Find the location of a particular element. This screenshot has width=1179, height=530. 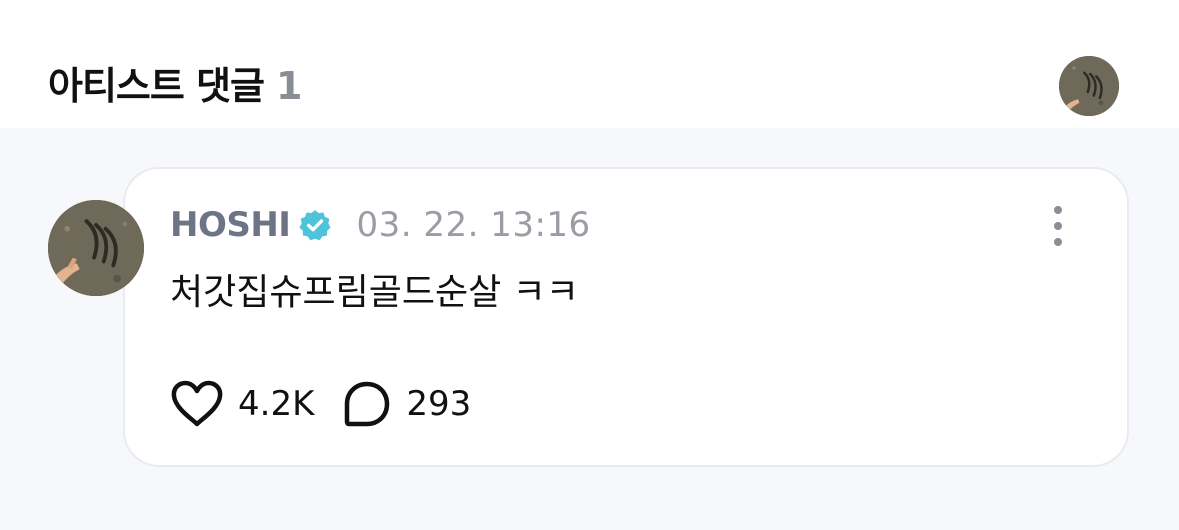

comment-count: 1 is located at coordinates (289, 86).